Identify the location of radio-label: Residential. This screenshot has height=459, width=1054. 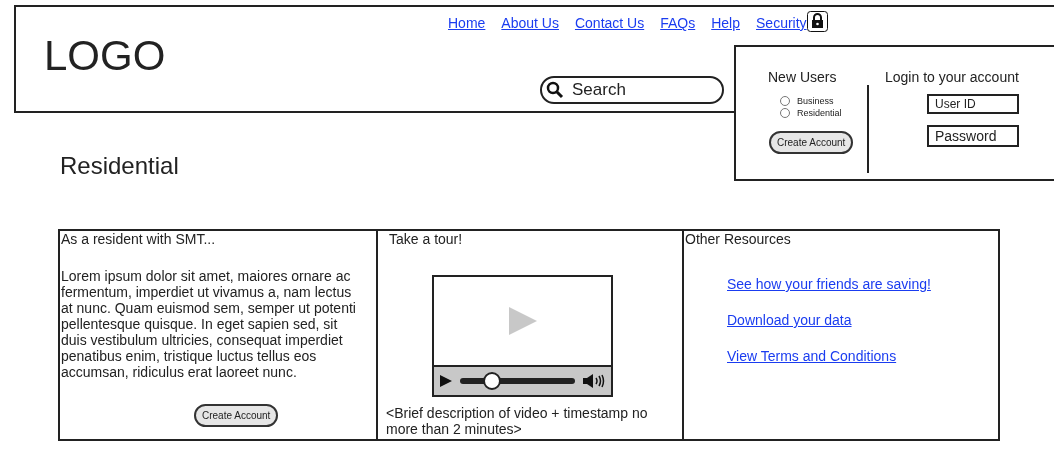
(819, 113).